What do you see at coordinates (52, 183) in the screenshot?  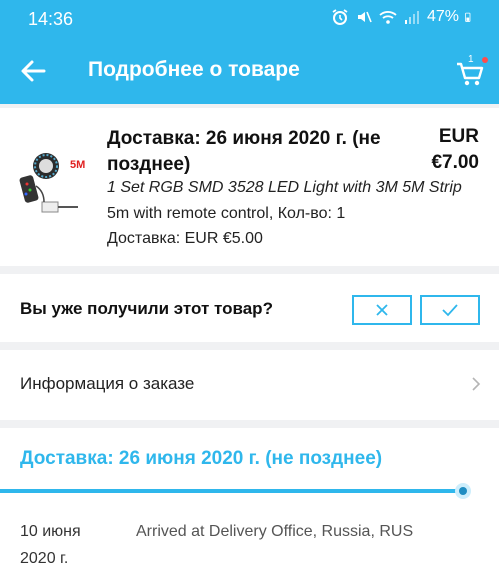 I see `product-thumbnail: 5M` at bounding box center [52, 183].